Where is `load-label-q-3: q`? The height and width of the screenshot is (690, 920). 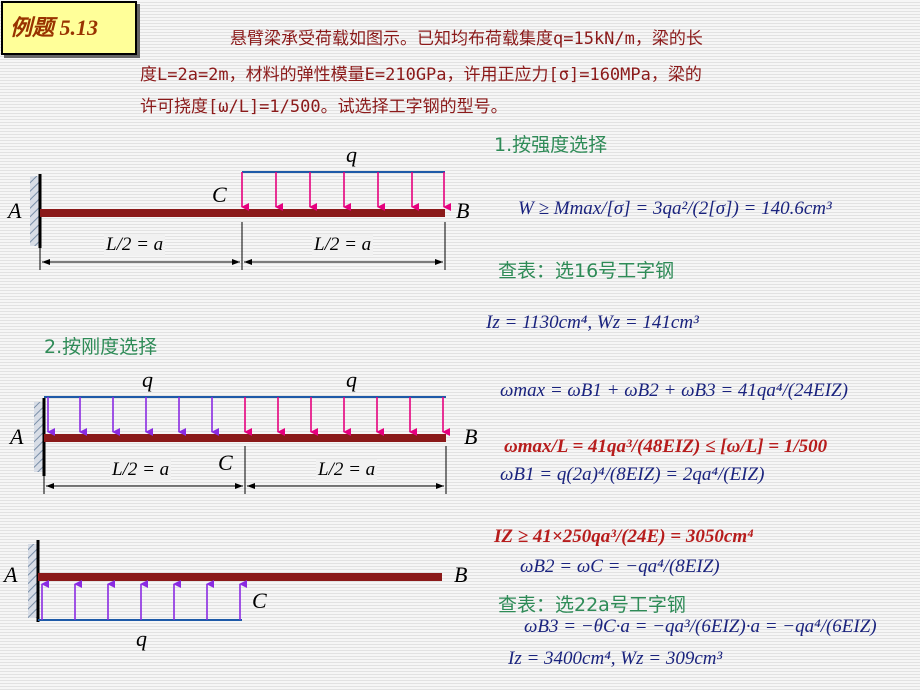
load-label-q-3: q is located at coordinates (141, 638).